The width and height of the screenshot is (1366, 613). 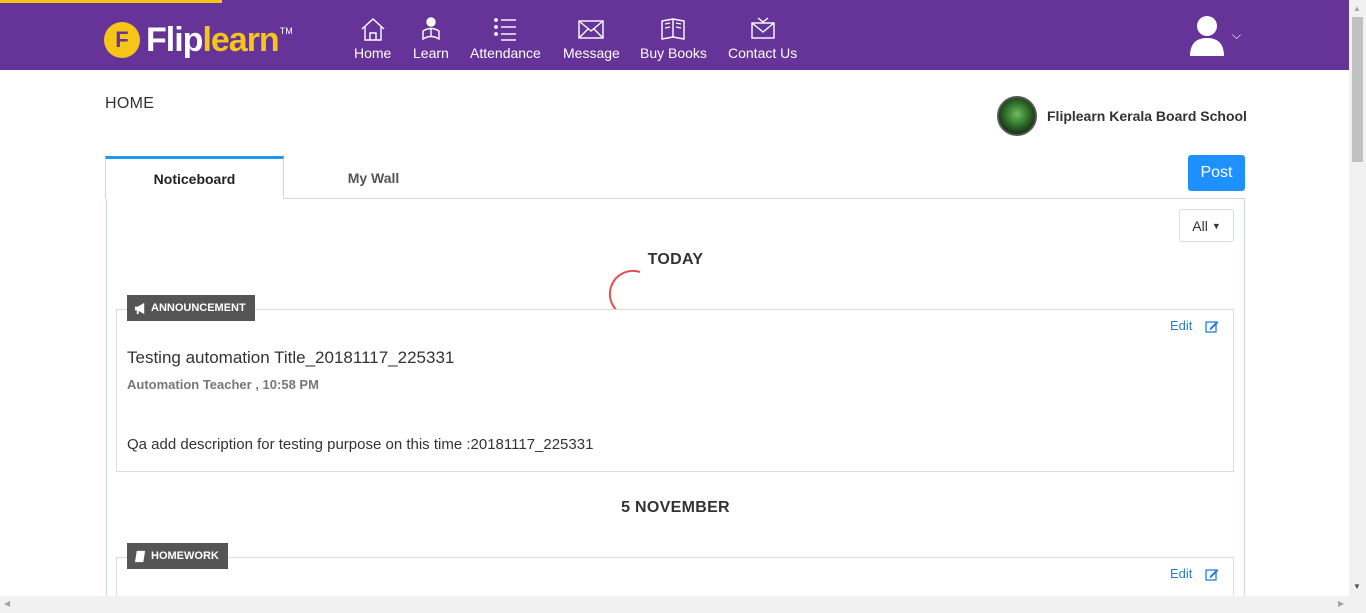 I want to click on nav-contact-us: Contact Us, so click(x=762, y=40).